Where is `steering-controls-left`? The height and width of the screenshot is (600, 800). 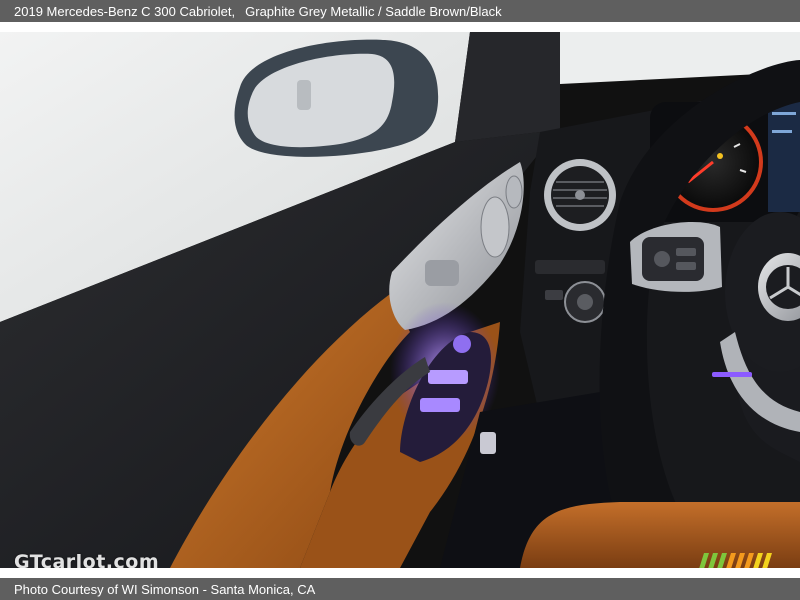
steering-controls-left is located at coordinates (676, 257).